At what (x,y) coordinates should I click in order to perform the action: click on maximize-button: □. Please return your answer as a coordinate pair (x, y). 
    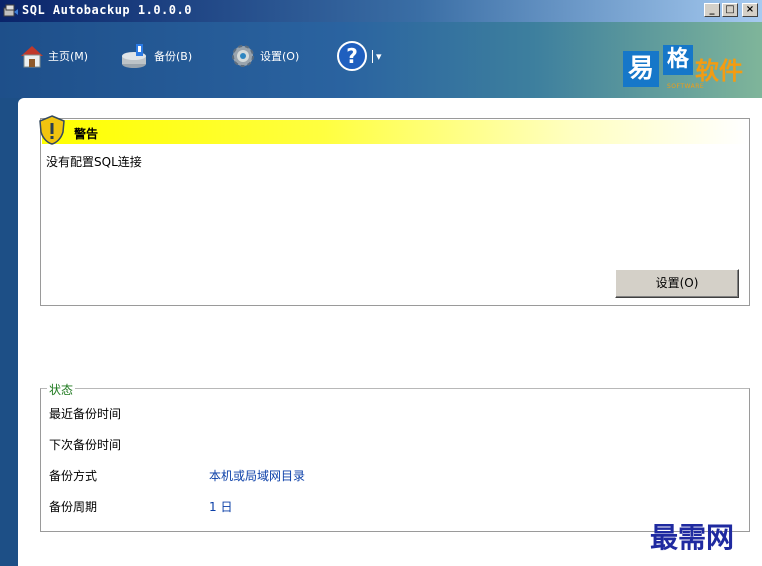
    Looking at the image, I should click on (730, 10).